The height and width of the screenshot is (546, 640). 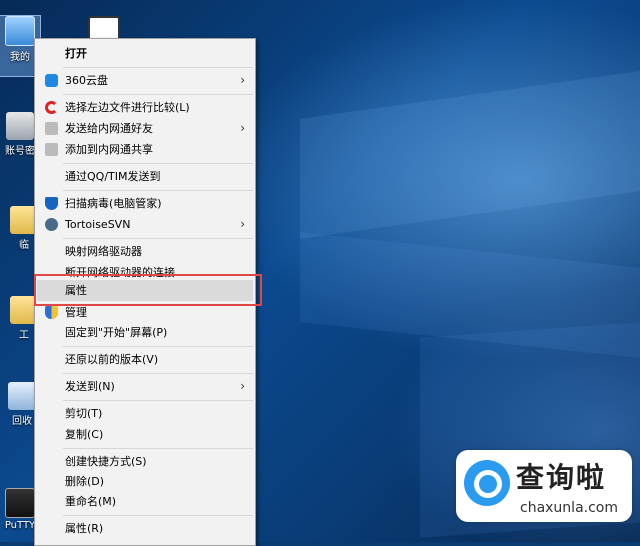 What do you see at coordinates (76, 312) in the screenshot?
I see `menu-item-label: 管理` at bounding box center [76, 312].